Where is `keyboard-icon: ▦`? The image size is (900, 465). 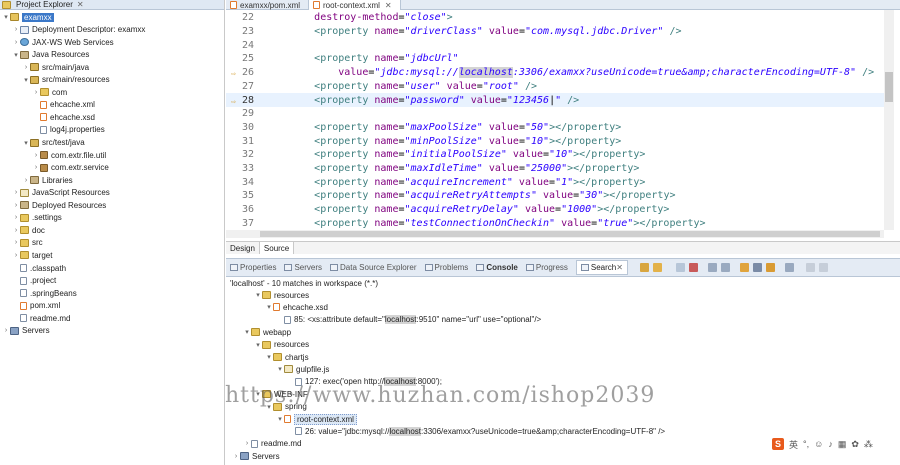 keyboard-icon: ▦ is located at coordinates (842, 444).